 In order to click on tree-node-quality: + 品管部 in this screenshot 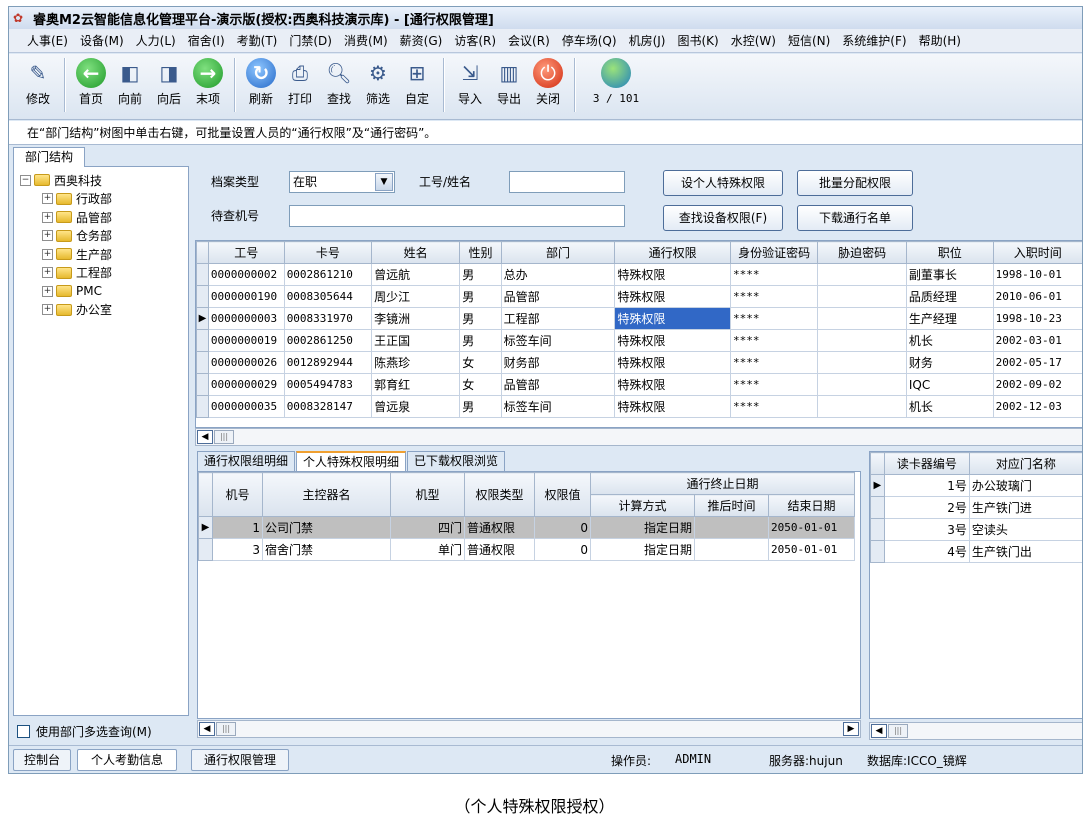, I will do `click(101, 217)`.